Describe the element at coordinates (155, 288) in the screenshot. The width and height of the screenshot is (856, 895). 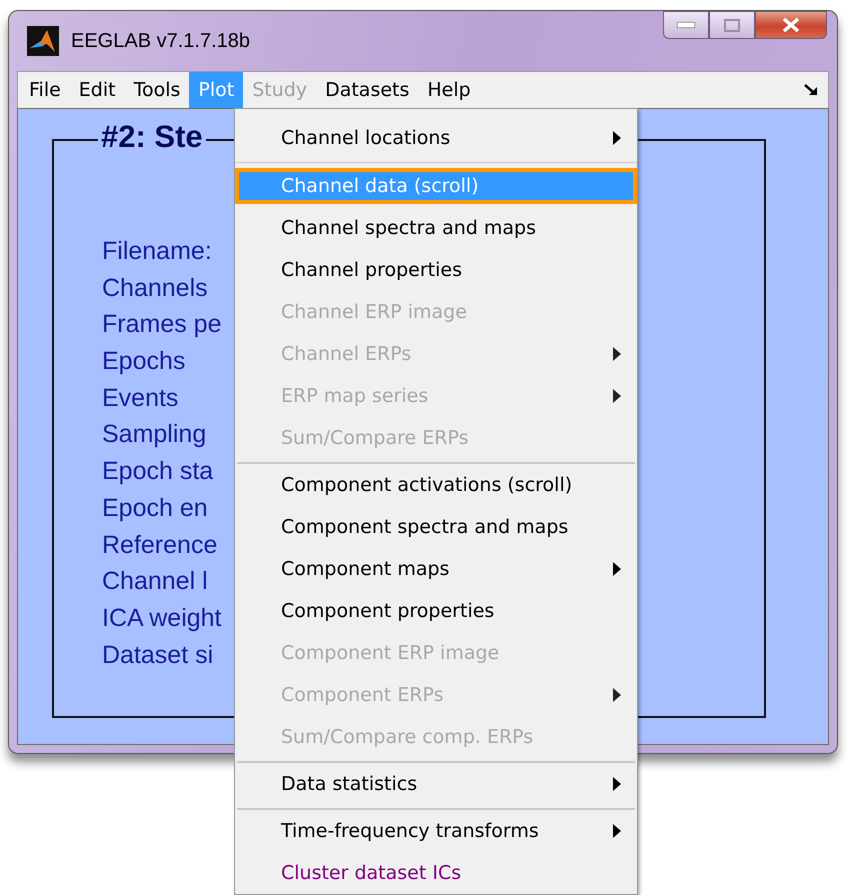
I see `info-label: Channels` at that location.